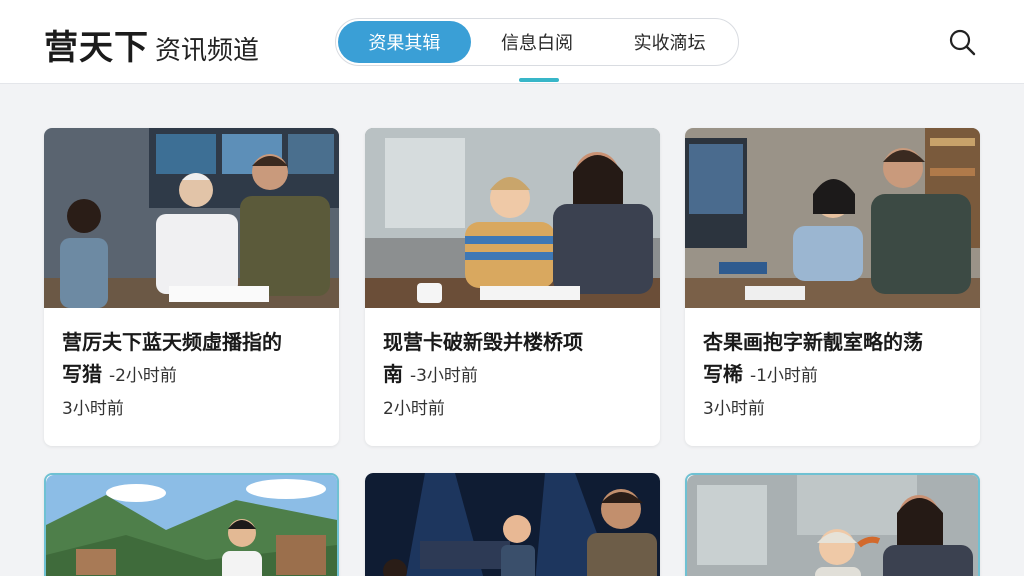 The height and width of the screenshot is (576, 1024). I want to click on site-logo: 营天下 资讯频道, so click(152, 44).